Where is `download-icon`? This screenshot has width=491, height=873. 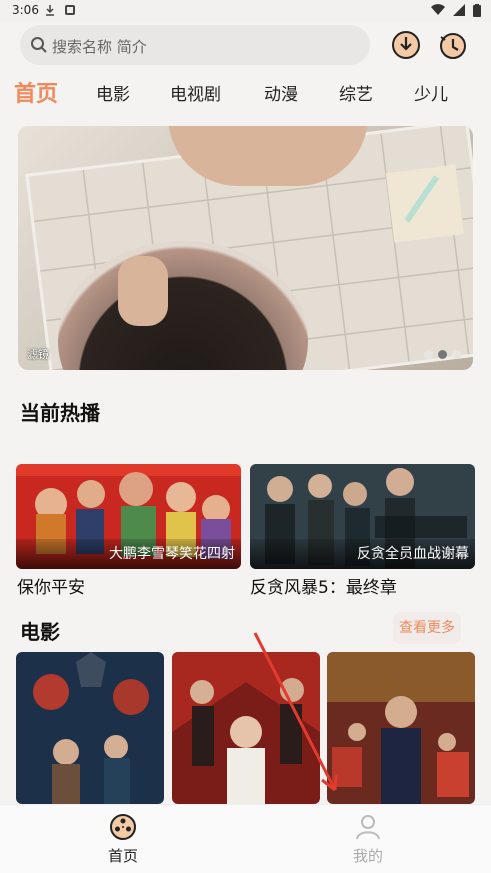 download-icon is located at coordinates (406, 45).